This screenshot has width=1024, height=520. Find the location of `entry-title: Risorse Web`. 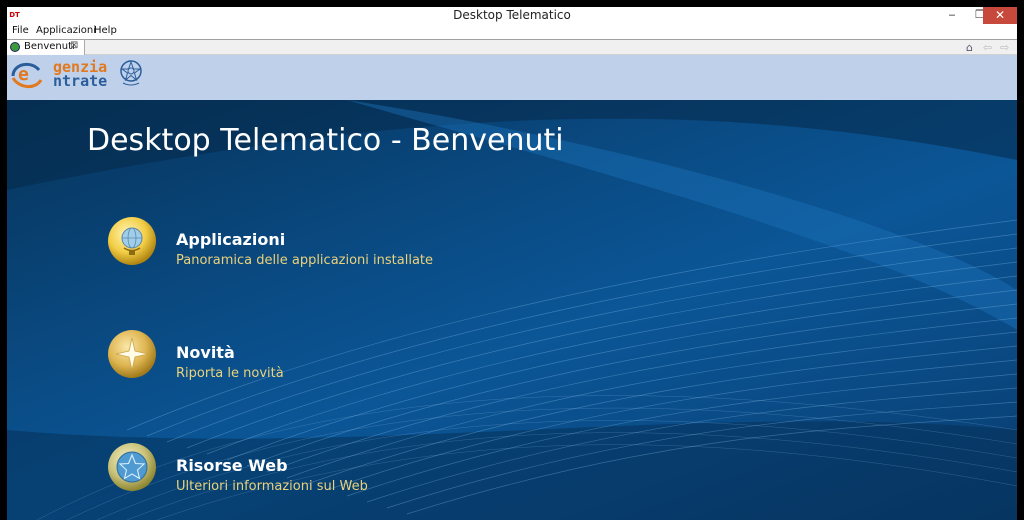

entry-title: Risorse Web is located at coordinates (232, 465).